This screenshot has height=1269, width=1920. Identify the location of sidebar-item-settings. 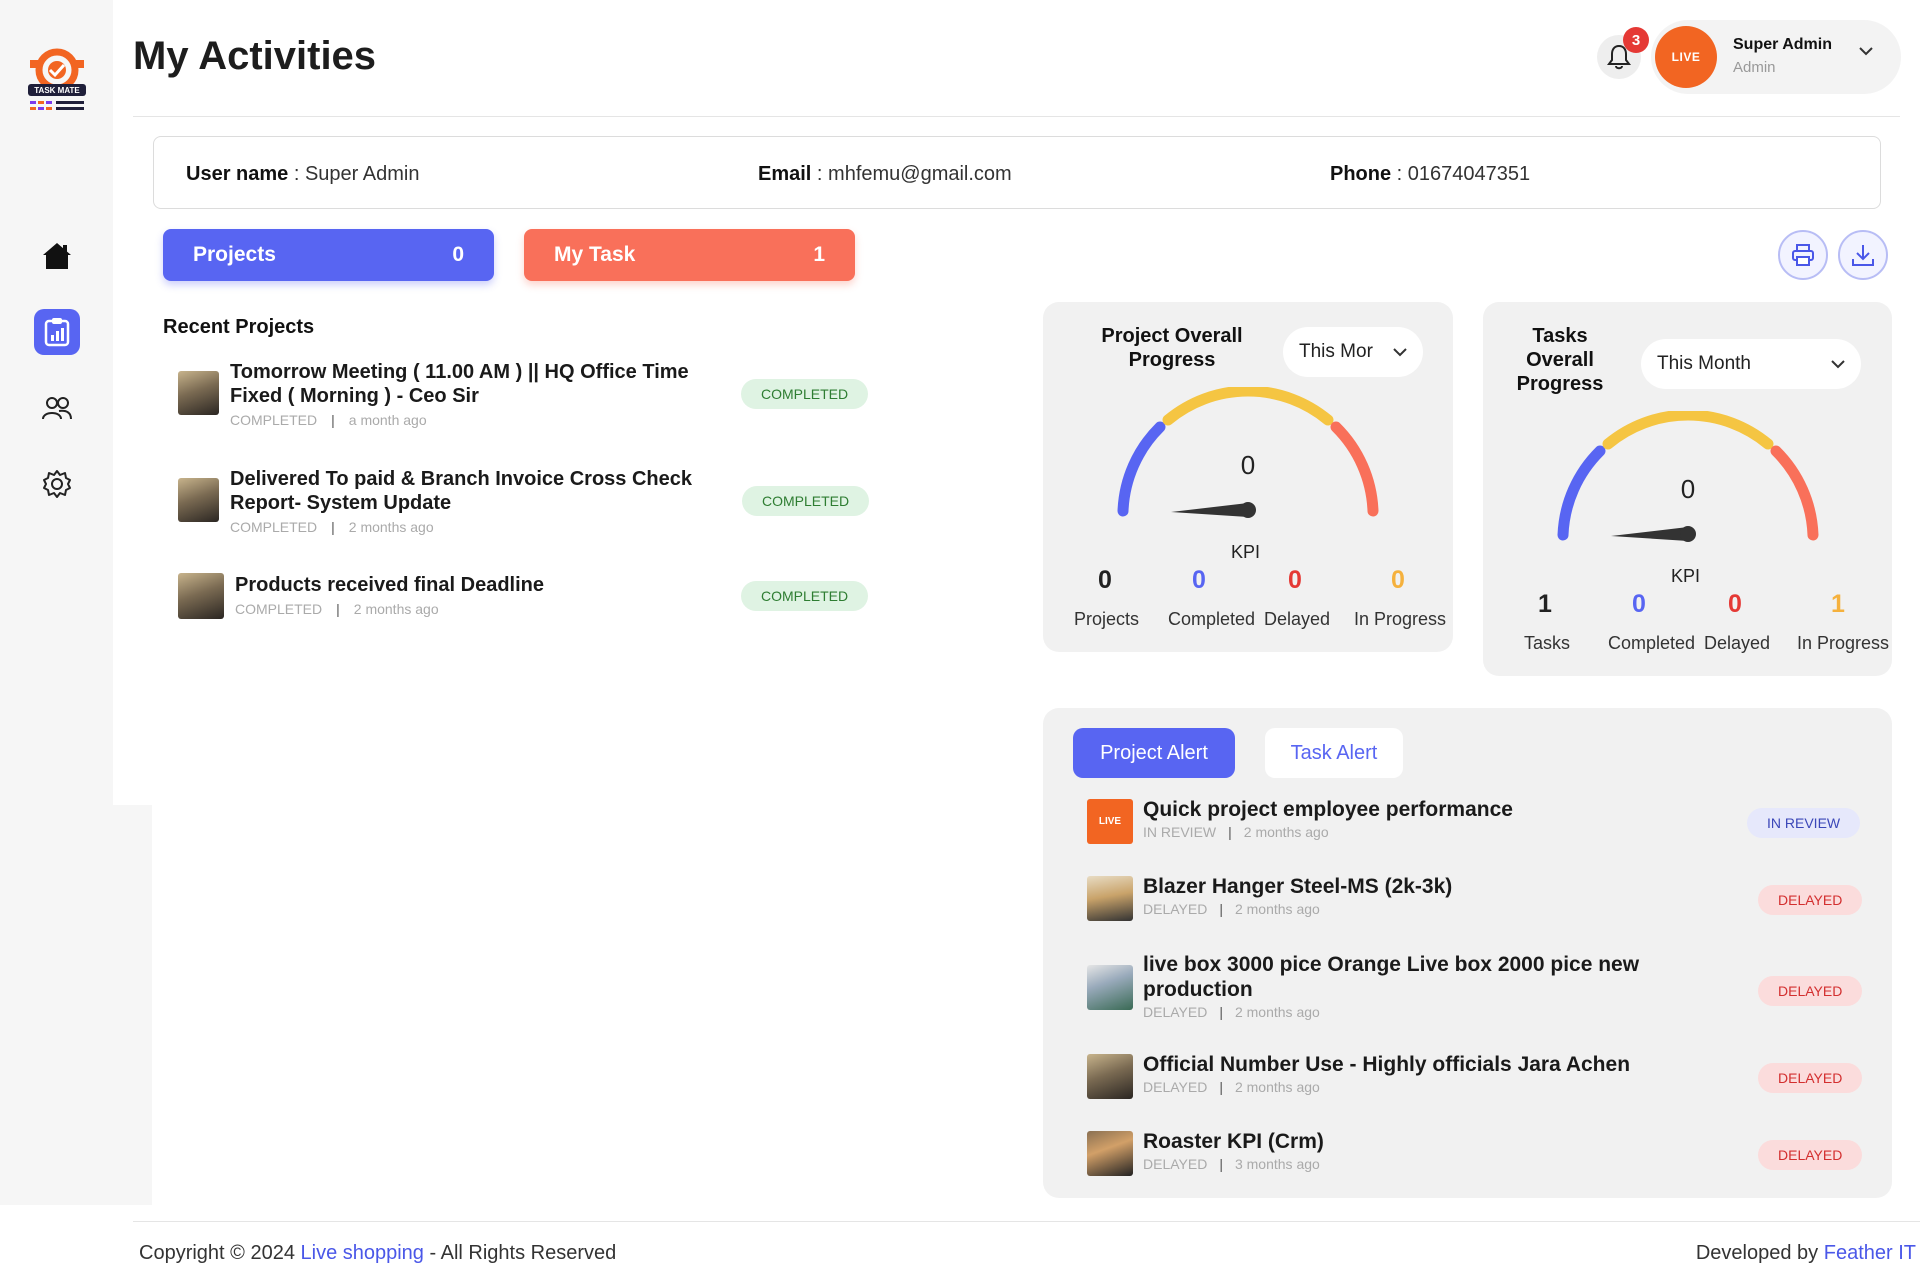
(57, 484).